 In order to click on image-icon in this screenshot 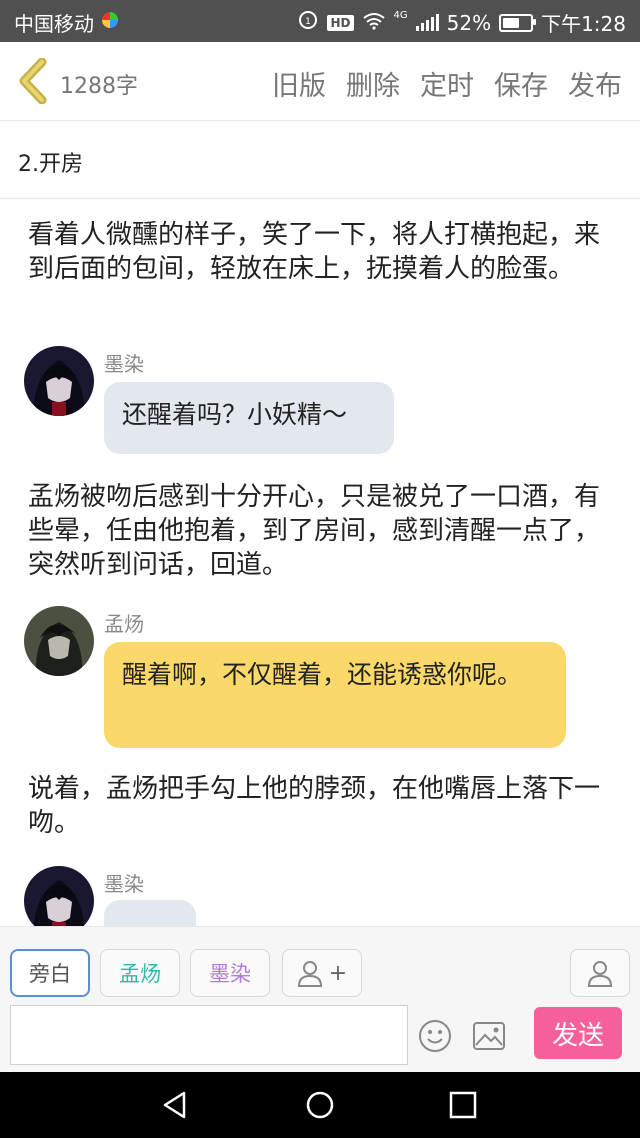, I will do `click(489, 1036)`.